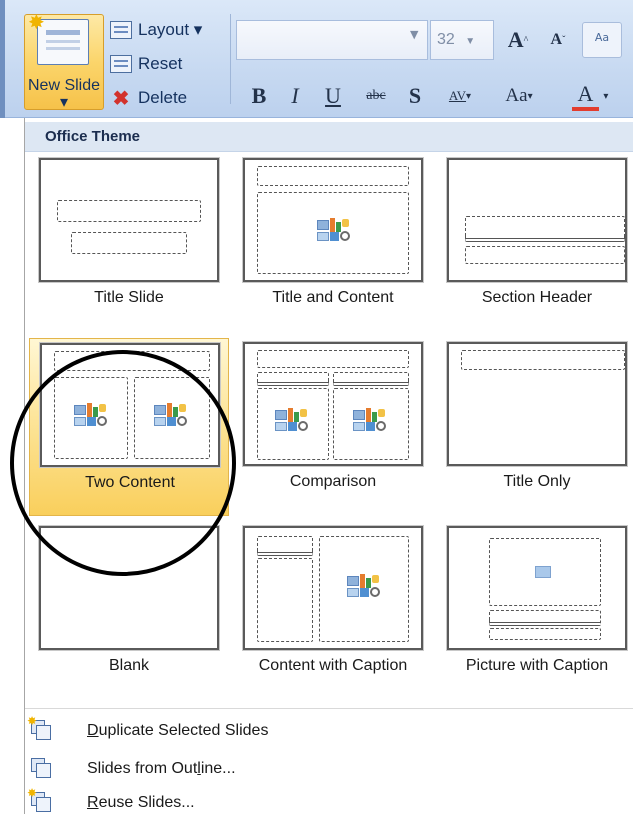 Image resolution: width=633 pixels, height=820 pixels. I want to click on layout-label: Content with Caption, so click(333, 665).